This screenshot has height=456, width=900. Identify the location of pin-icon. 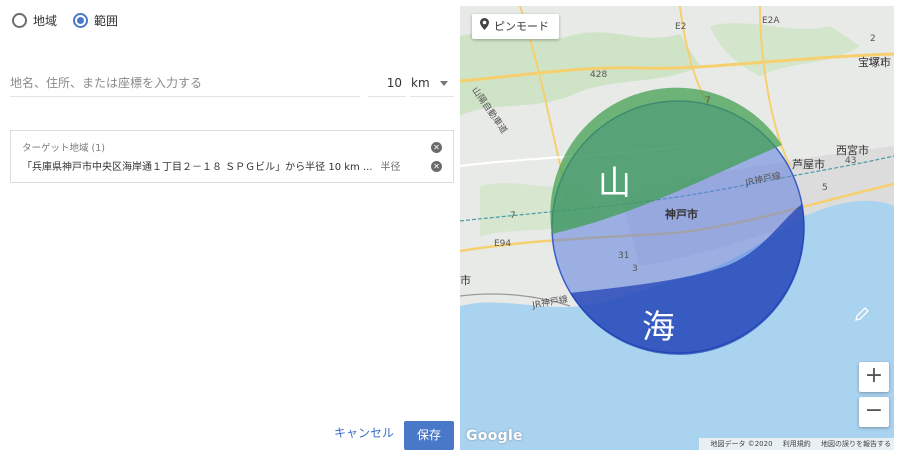
(484, 26).